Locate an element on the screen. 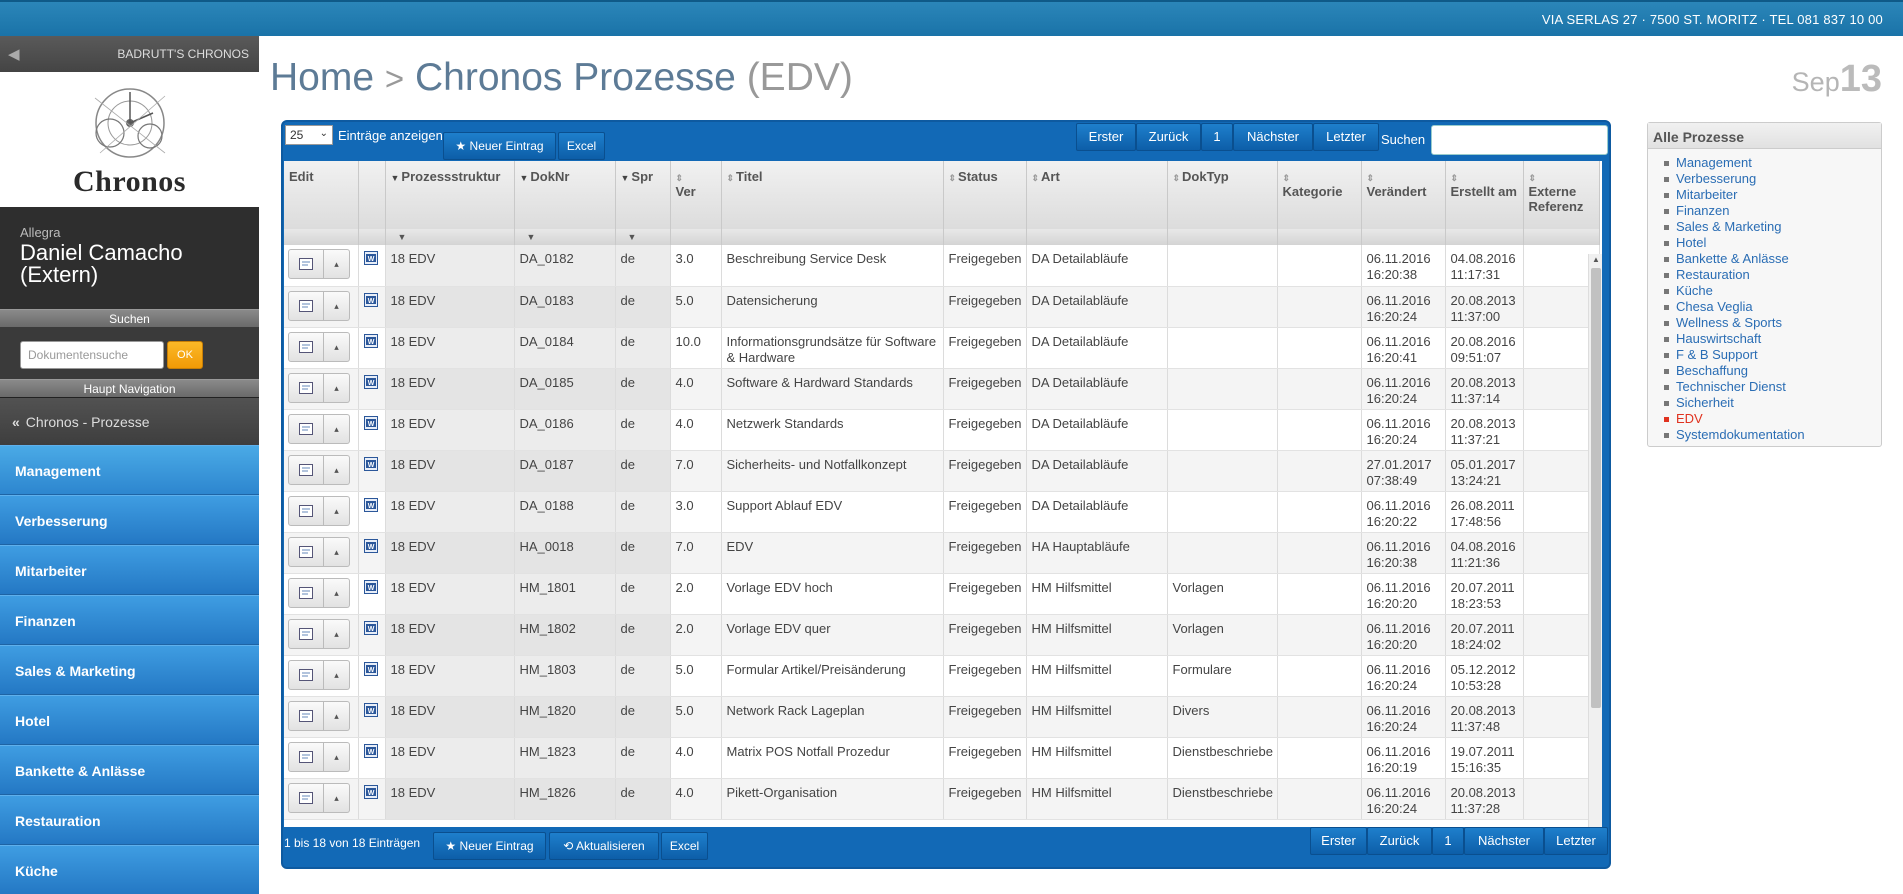 The width and height of the screenshot is (1903, 894). page-size-select: 25 ⌄ is located at coordinates (309, 135).